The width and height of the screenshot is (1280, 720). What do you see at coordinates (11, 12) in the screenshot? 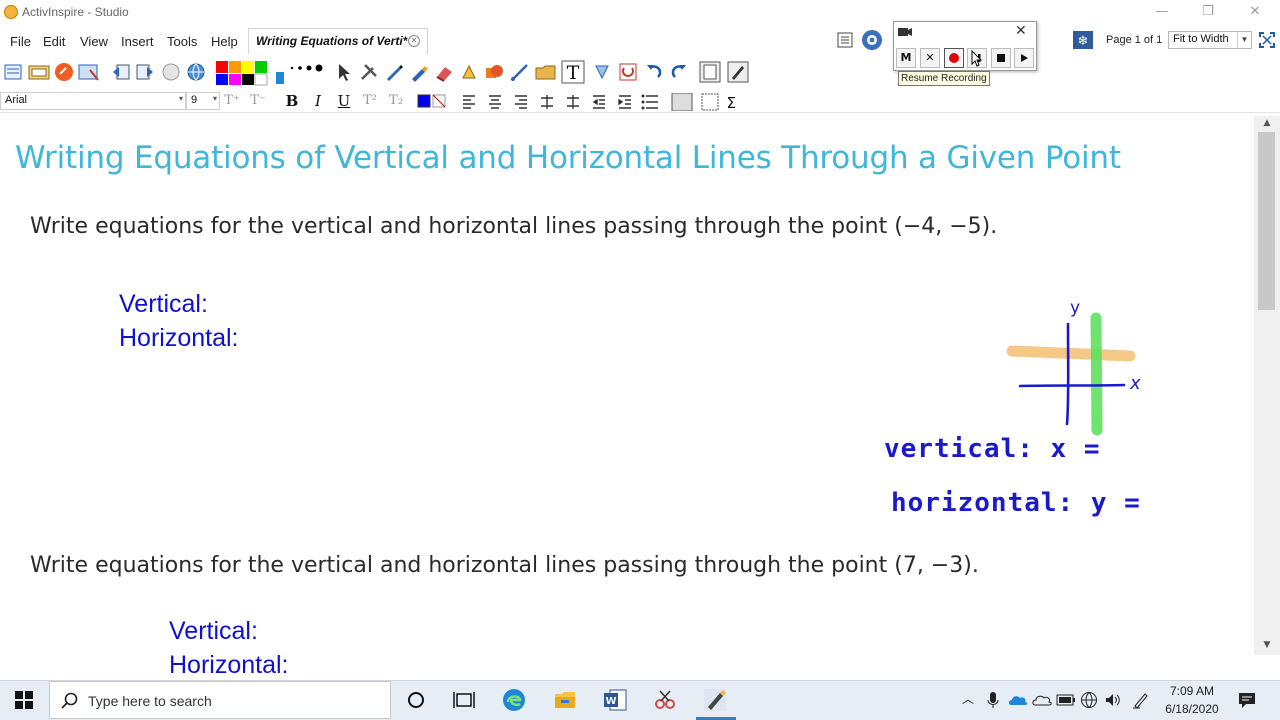
I see `activinspire-logo-icon` at bounding box center [11, 12].